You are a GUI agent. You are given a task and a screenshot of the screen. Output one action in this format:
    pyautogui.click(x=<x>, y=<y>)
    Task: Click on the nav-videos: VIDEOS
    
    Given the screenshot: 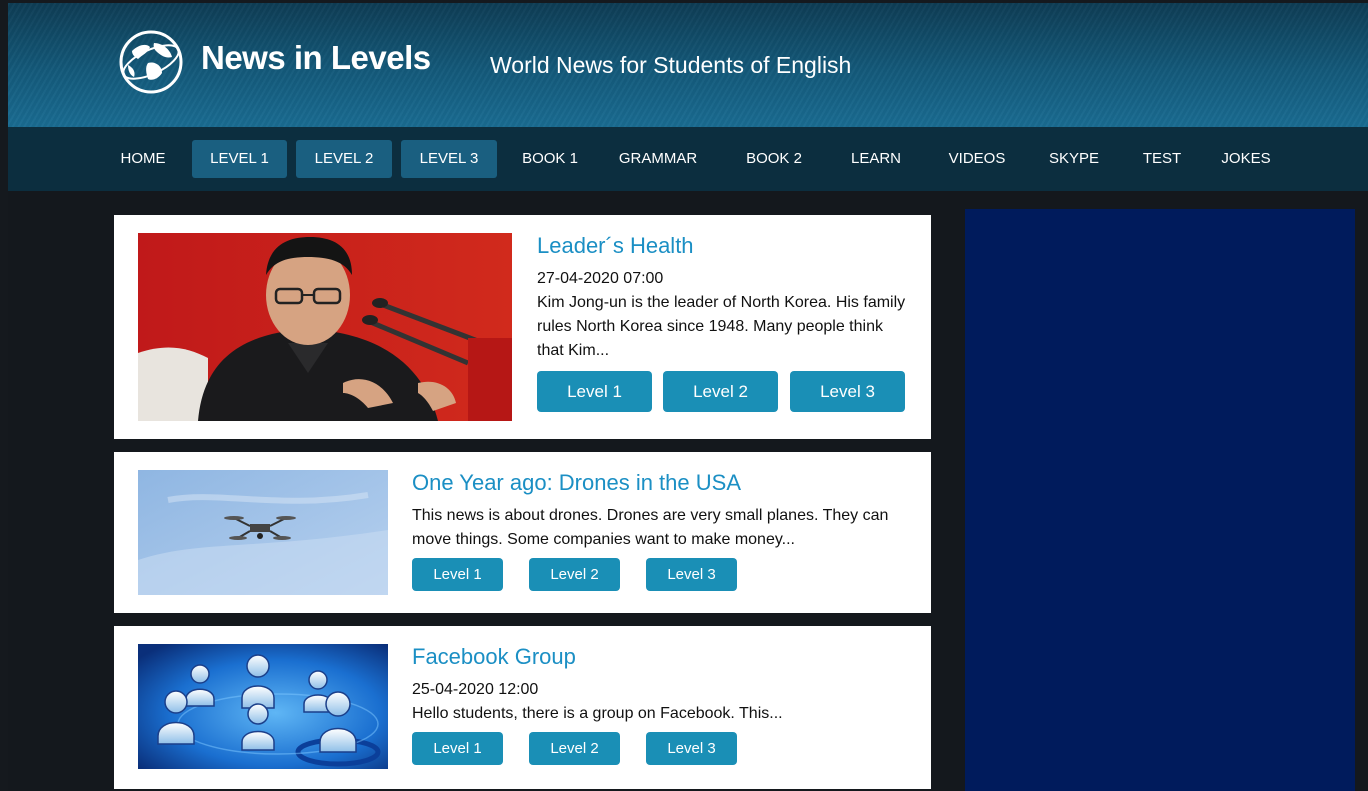 What is the action you would take?
    pyautogui.click(x=977, y=159)
    